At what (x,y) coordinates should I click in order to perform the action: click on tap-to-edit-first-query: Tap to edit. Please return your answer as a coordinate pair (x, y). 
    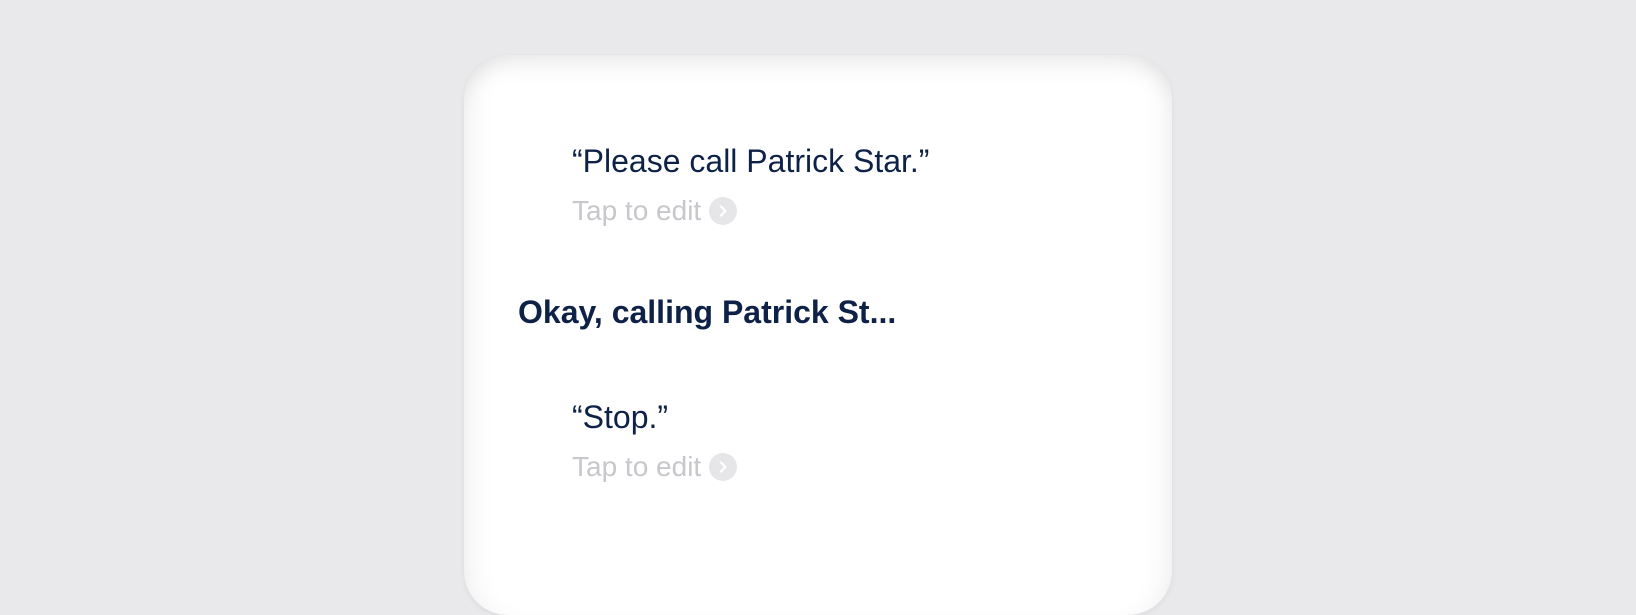
    Looking at the image, I should click on (655, 211).